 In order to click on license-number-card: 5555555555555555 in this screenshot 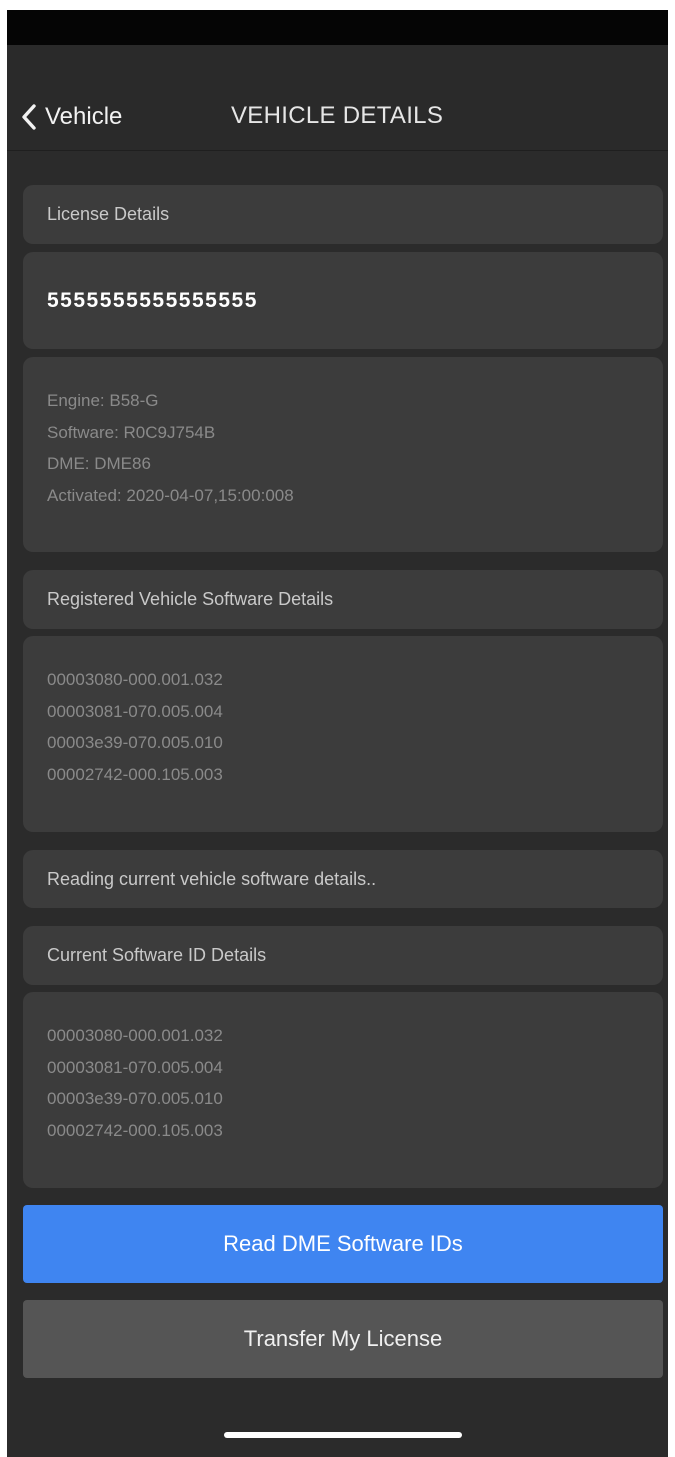, I will do `click(343, 300)`.